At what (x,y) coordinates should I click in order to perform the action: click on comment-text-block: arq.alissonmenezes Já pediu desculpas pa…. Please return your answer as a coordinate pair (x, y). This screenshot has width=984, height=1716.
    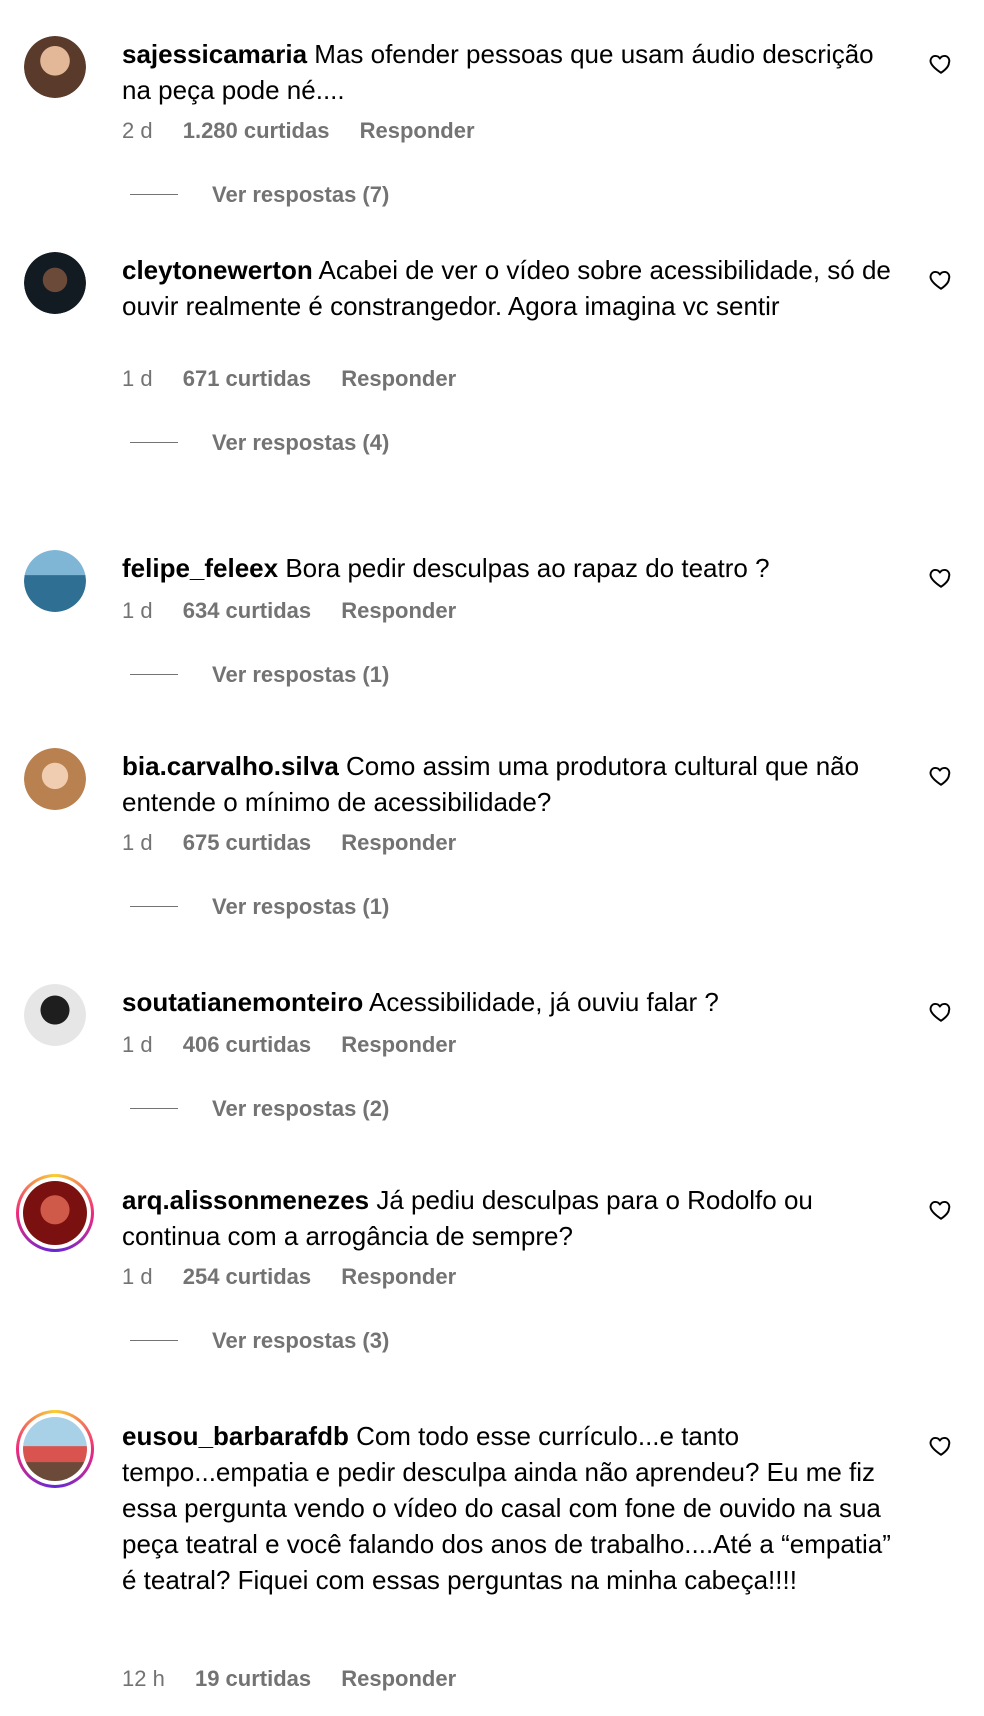
    Looking at the image, I should click on (512, 1218).